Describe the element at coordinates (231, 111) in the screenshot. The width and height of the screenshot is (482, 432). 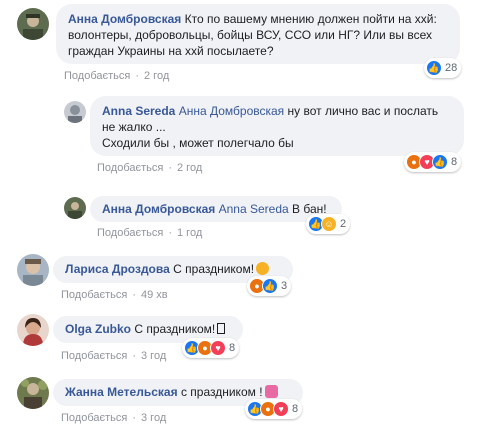
I see `mention-link: Анна Домбровская` at that location.